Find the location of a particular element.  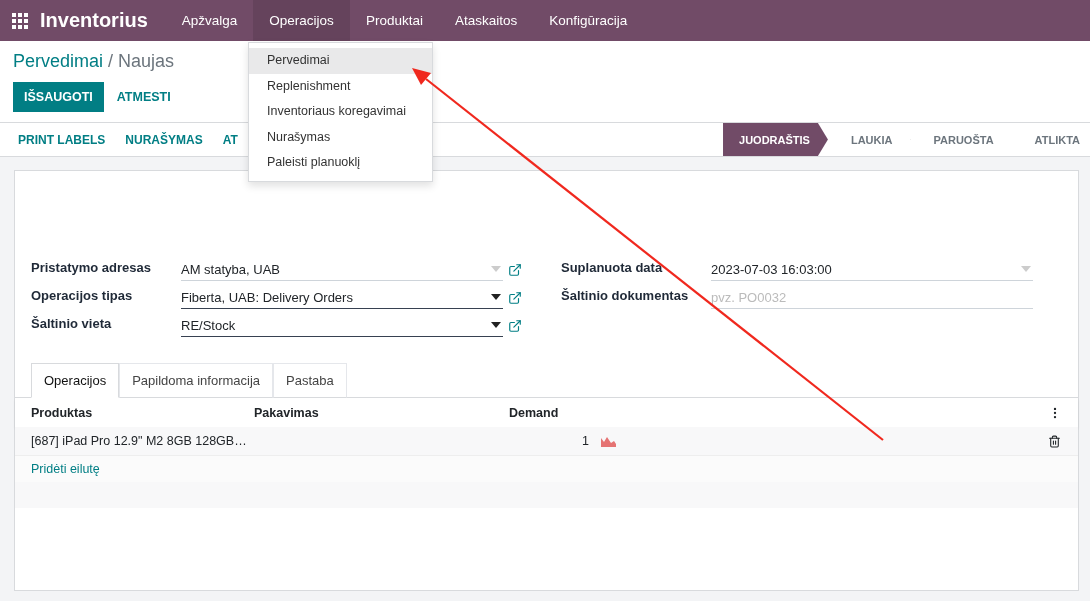

select-field: AM statyba, UAB is located at coordinates (342, 269).